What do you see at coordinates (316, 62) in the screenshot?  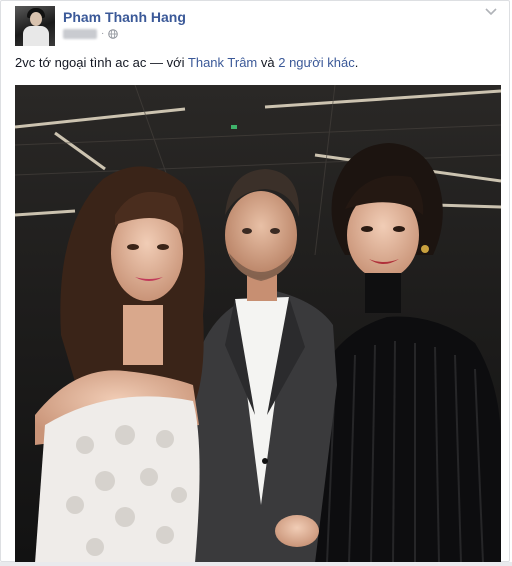 I see `tagged-others-link: 2 người khác` at bounding box center [316, 62].